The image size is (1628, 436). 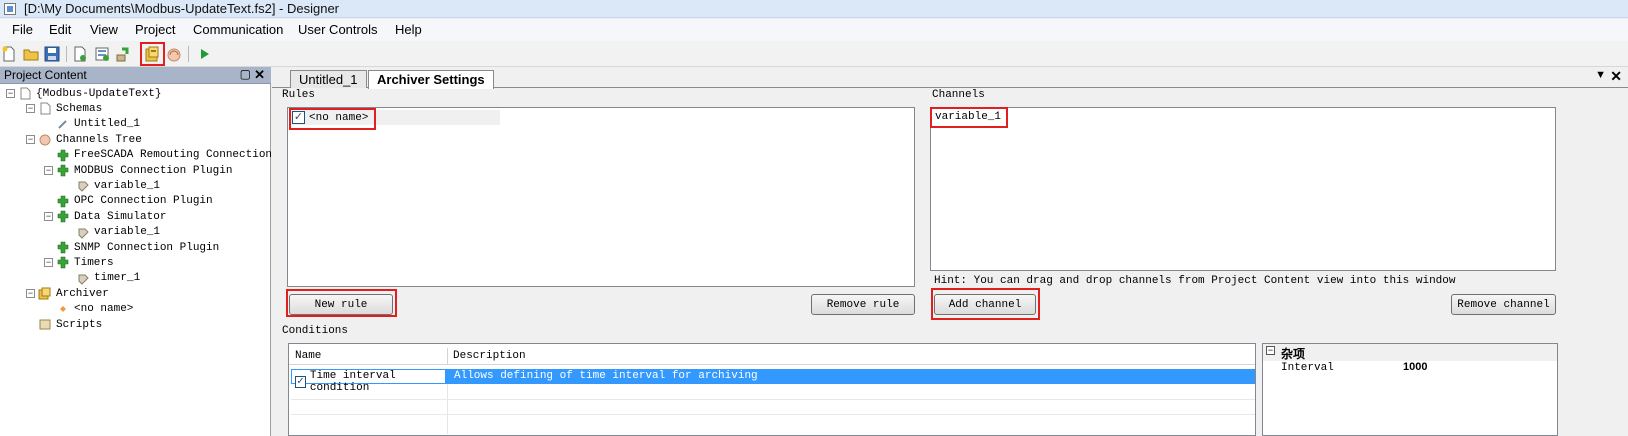 What do you see at coordinates (94, 262) in the screenshot?
I see `tree-item-label: Timers` at bounding box center [94, 262].